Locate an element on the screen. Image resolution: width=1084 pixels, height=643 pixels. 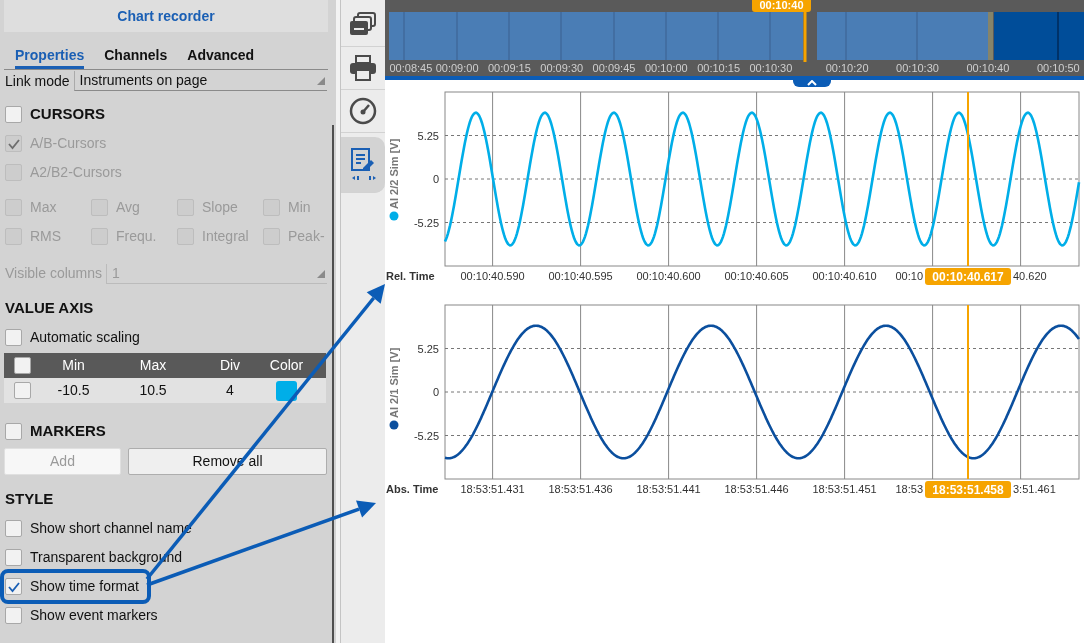
field-label: Link mode is located at coordinates (37, 81).